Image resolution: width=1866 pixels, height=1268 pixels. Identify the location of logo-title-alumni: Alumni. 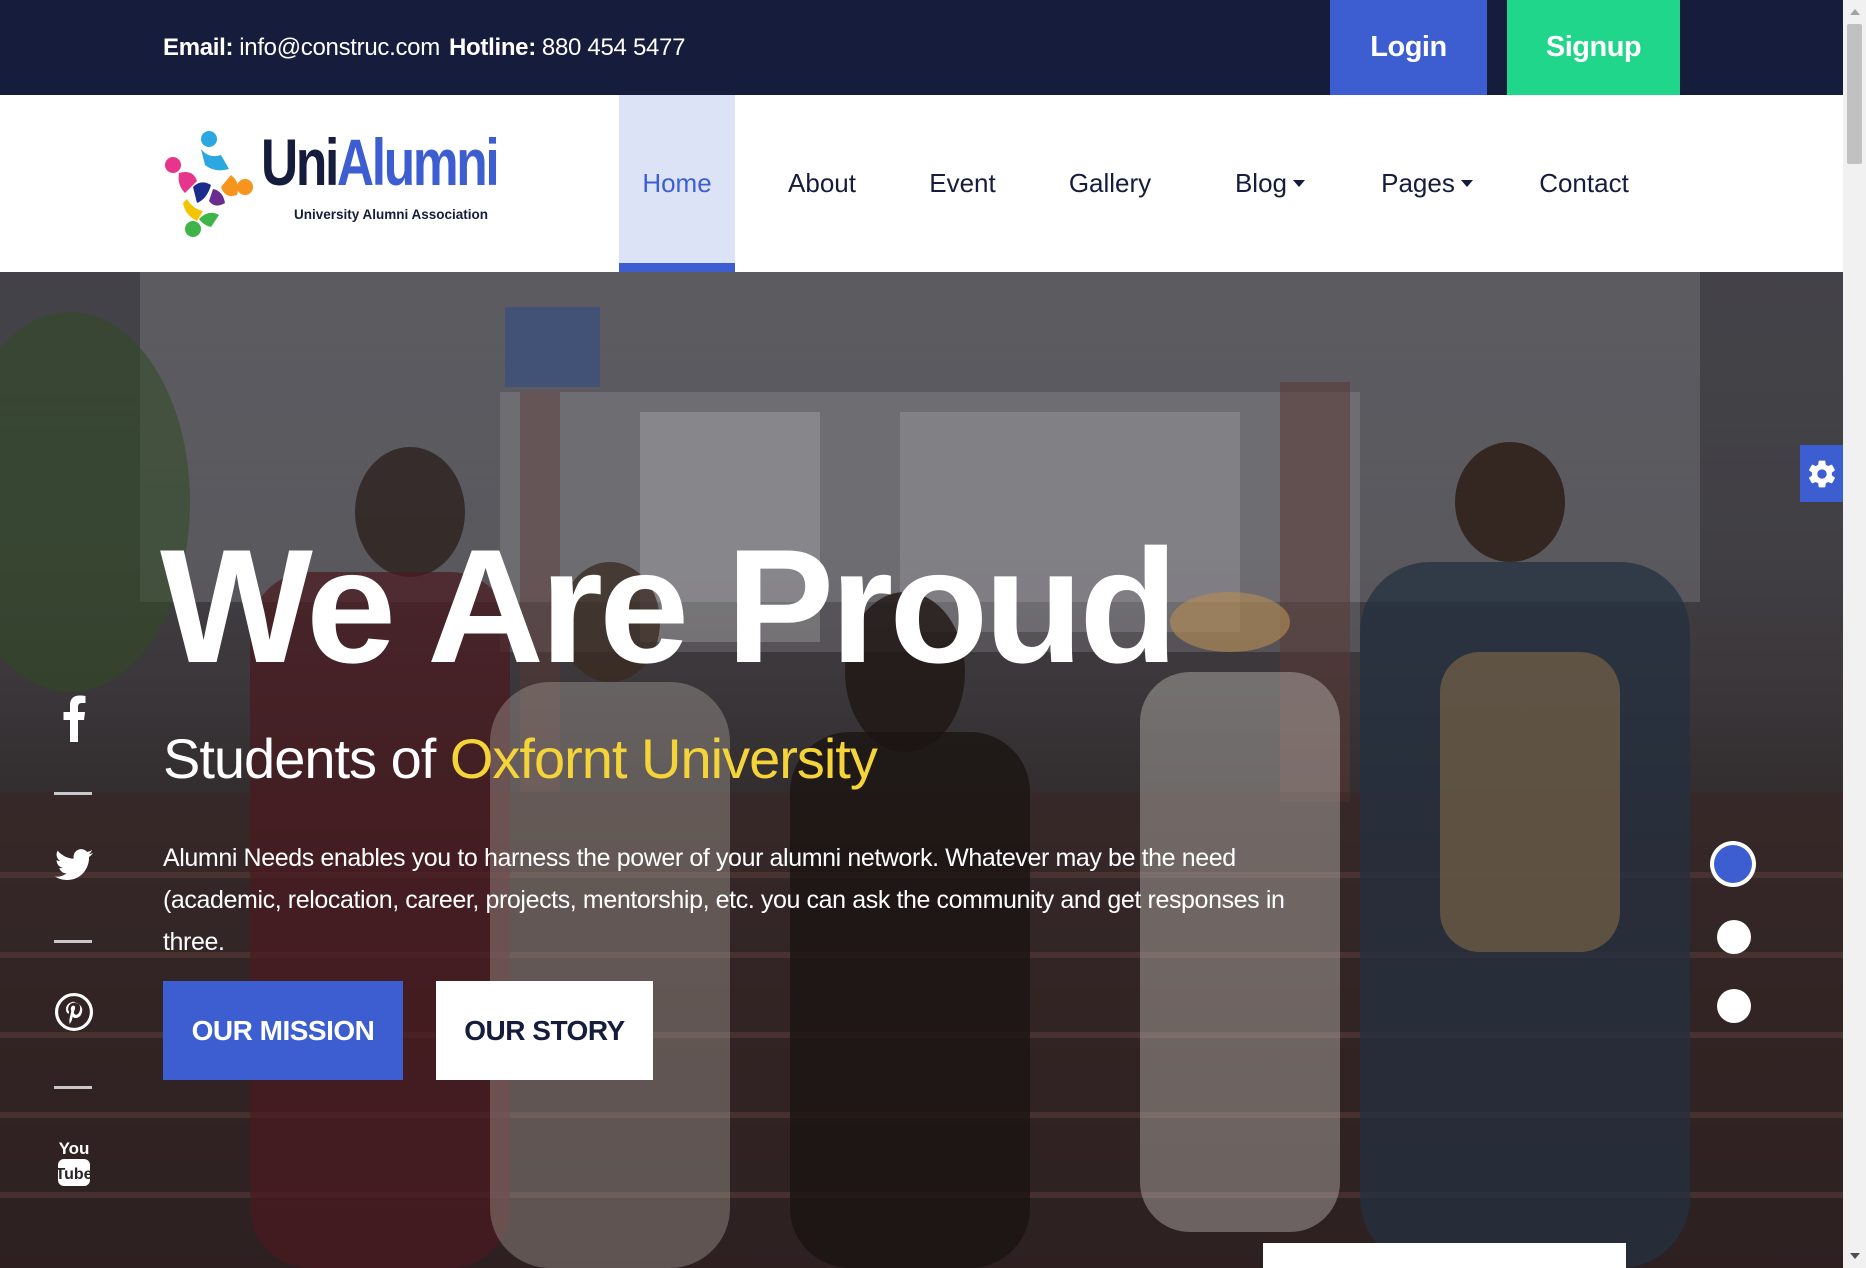
(418, 162).